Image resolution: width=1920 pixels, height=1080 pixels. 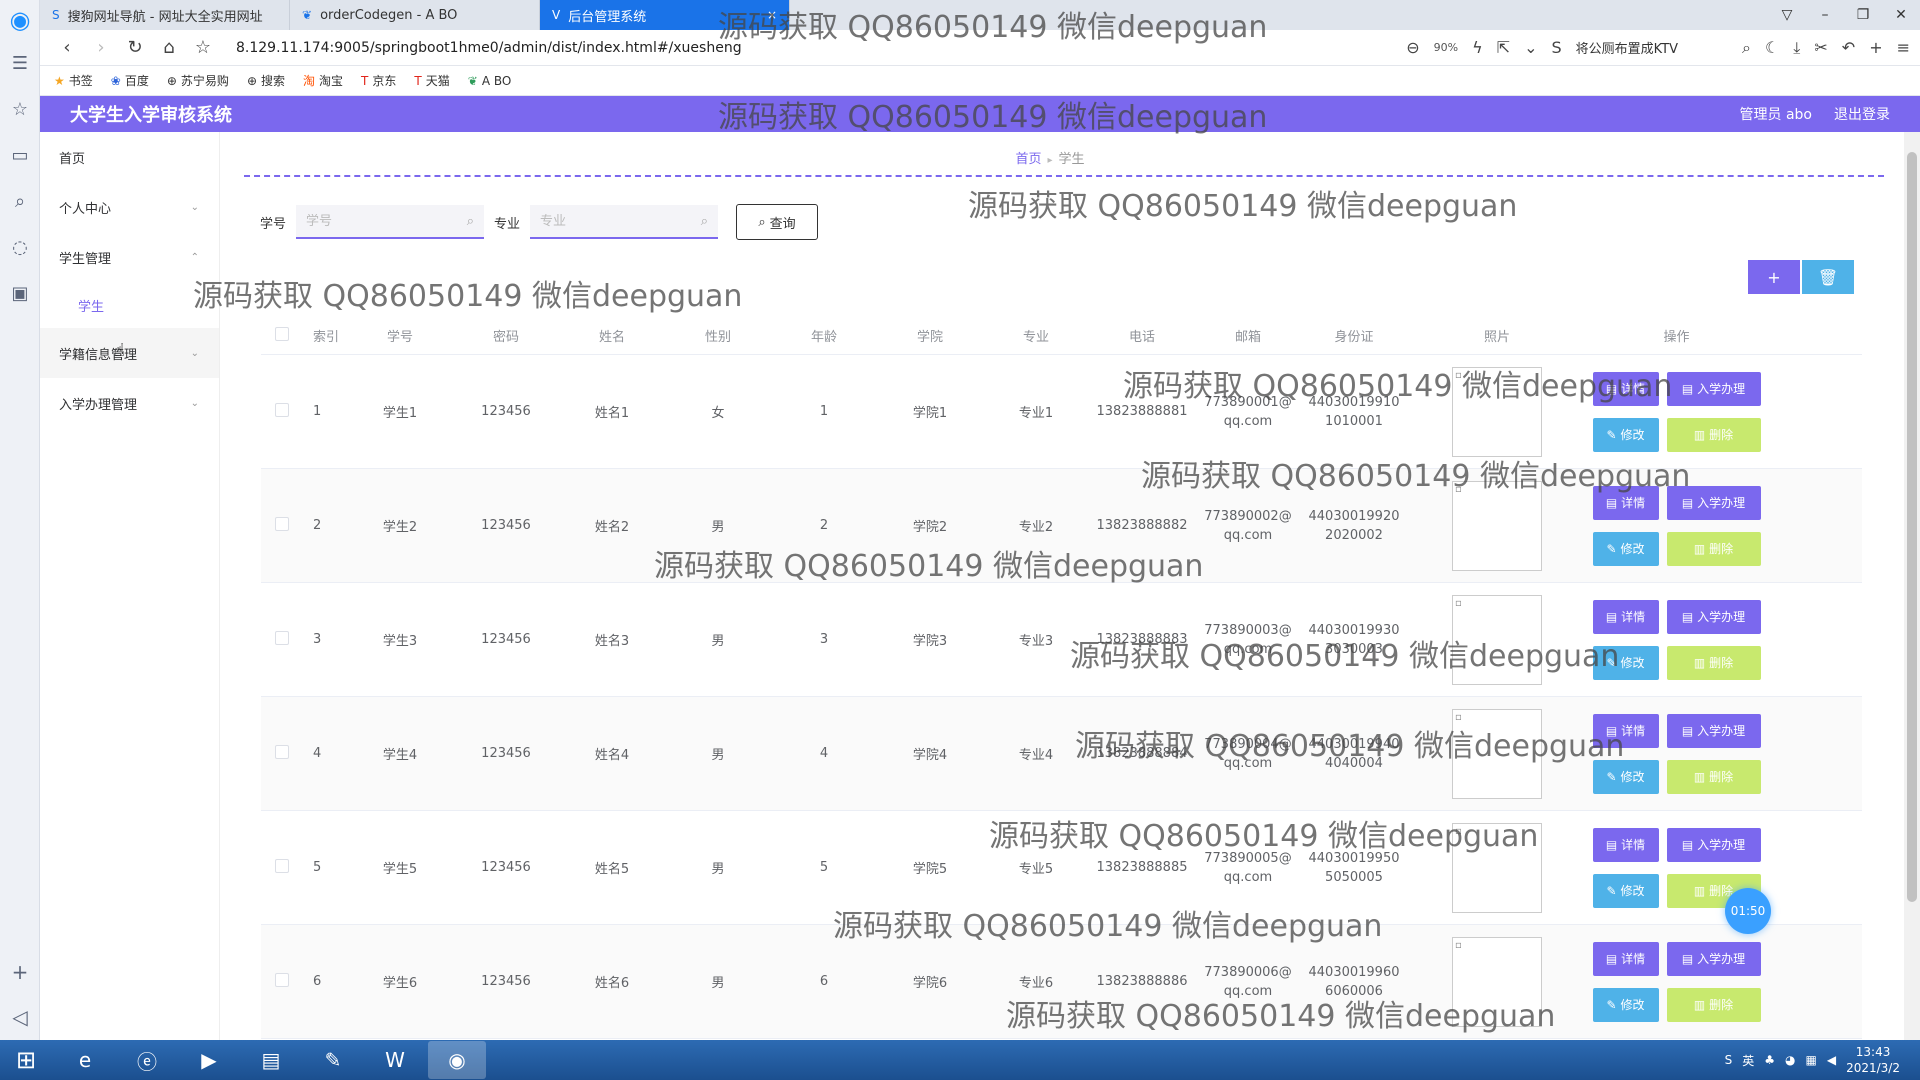 I want to click on share-icon: ⇱, so click(x=1503, y=47).